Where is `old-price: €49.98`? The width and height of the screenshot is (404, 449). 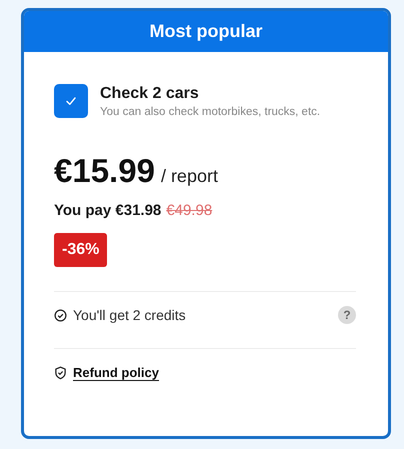
old-price: €49.98 is located at coordinates (189, 210).